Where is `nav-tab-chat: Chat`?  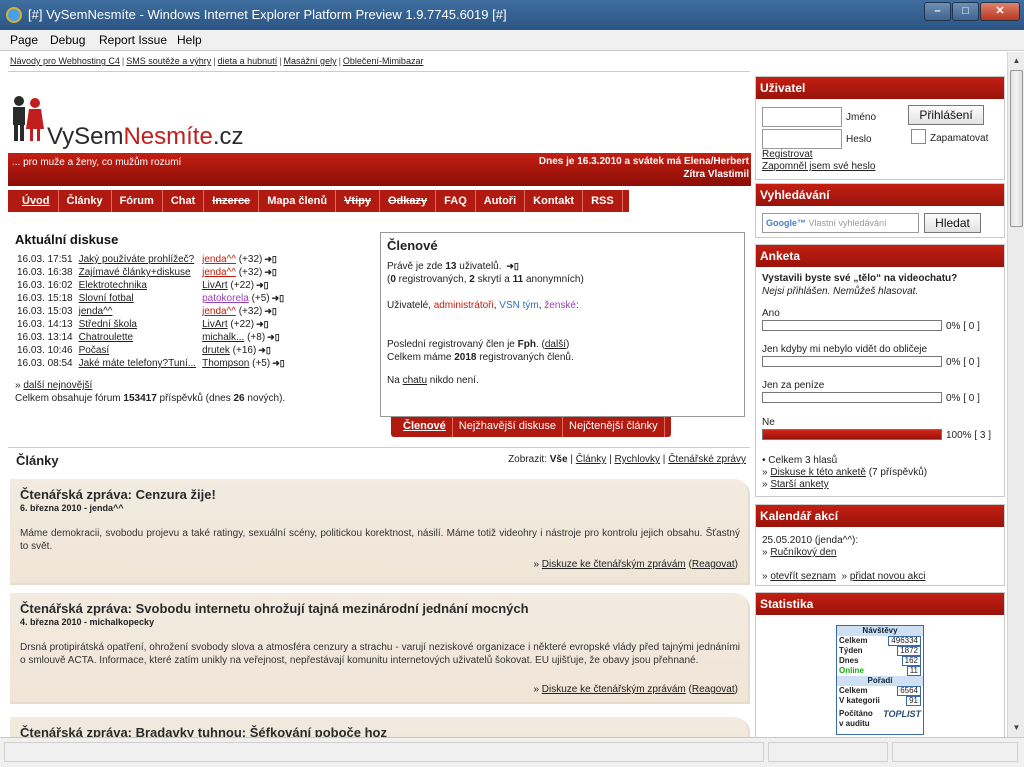 nav-tab-chat: Chat is located at coordinates (184, 201).